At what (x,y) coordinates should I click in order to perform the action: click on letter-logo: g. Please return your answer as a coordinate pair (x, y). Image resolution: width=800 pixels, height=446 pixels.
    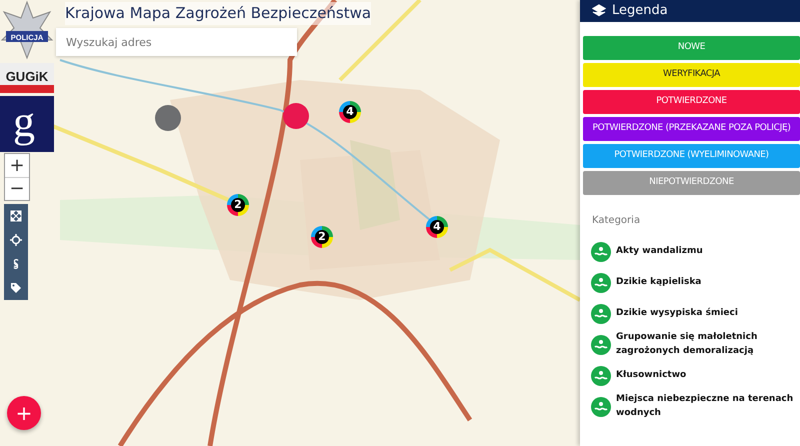
    Looking at the image, I should click on (27, 124).